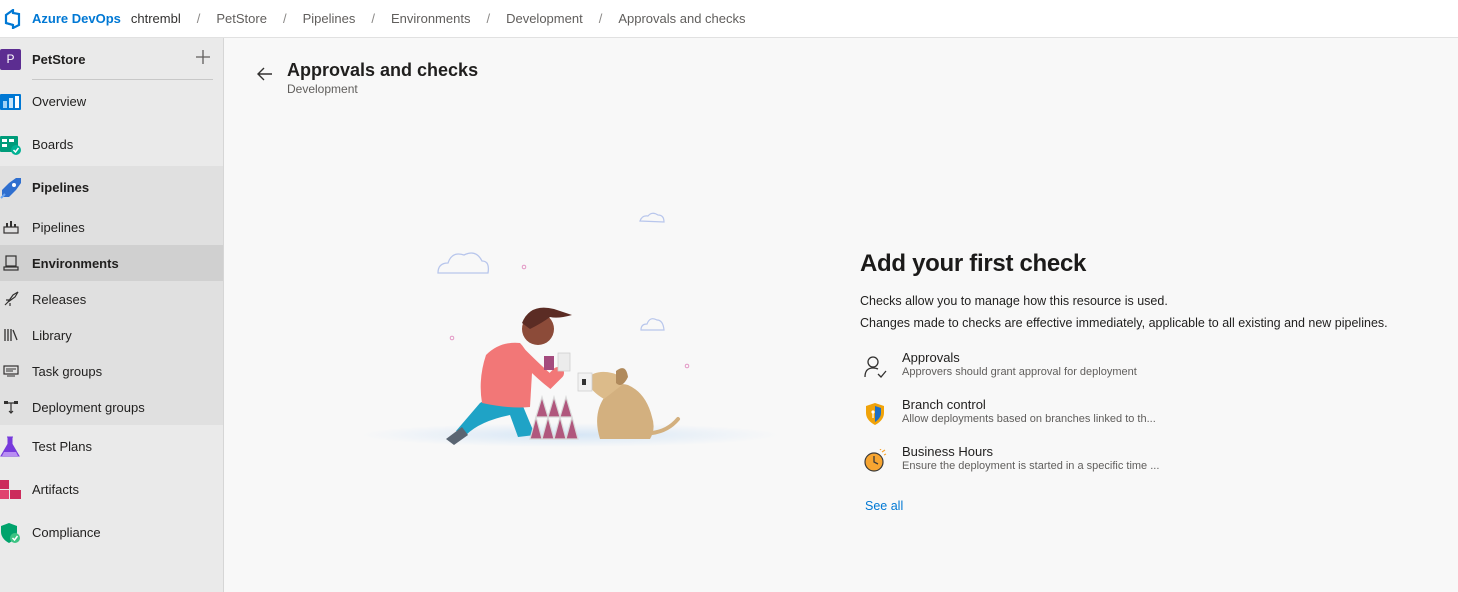  What do you see at coordinates (111, 144) in the screenshot?
I see `sidebar-item-boards: Boards` at bounding box center [111, 144].